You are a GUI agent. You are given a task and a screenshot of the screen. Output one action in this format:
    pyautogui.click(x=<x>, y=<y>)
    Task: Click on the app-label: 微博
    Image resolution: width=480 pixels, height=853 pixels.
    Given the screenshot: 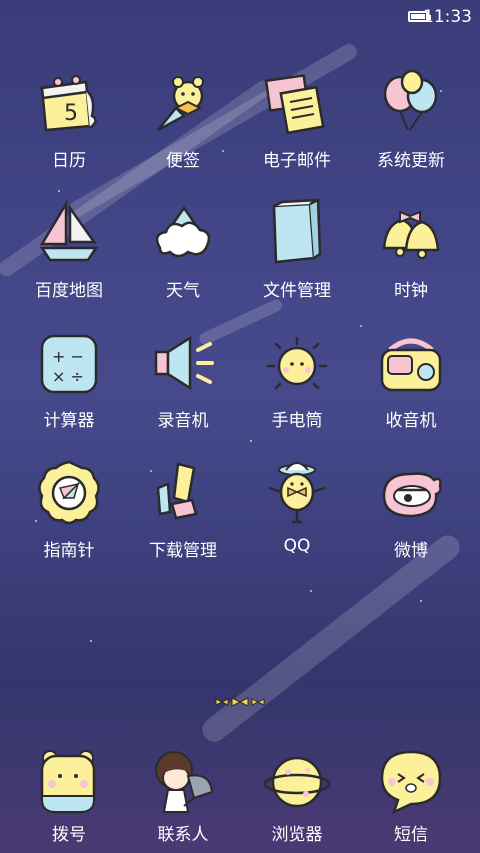 What is the action you would take?
    pyautogui.click(x=411, y=551)
    